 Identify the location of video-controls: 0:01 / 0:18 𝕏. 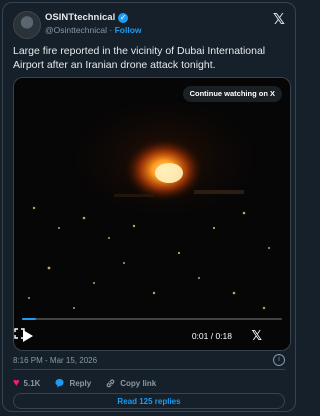
(152, 337).